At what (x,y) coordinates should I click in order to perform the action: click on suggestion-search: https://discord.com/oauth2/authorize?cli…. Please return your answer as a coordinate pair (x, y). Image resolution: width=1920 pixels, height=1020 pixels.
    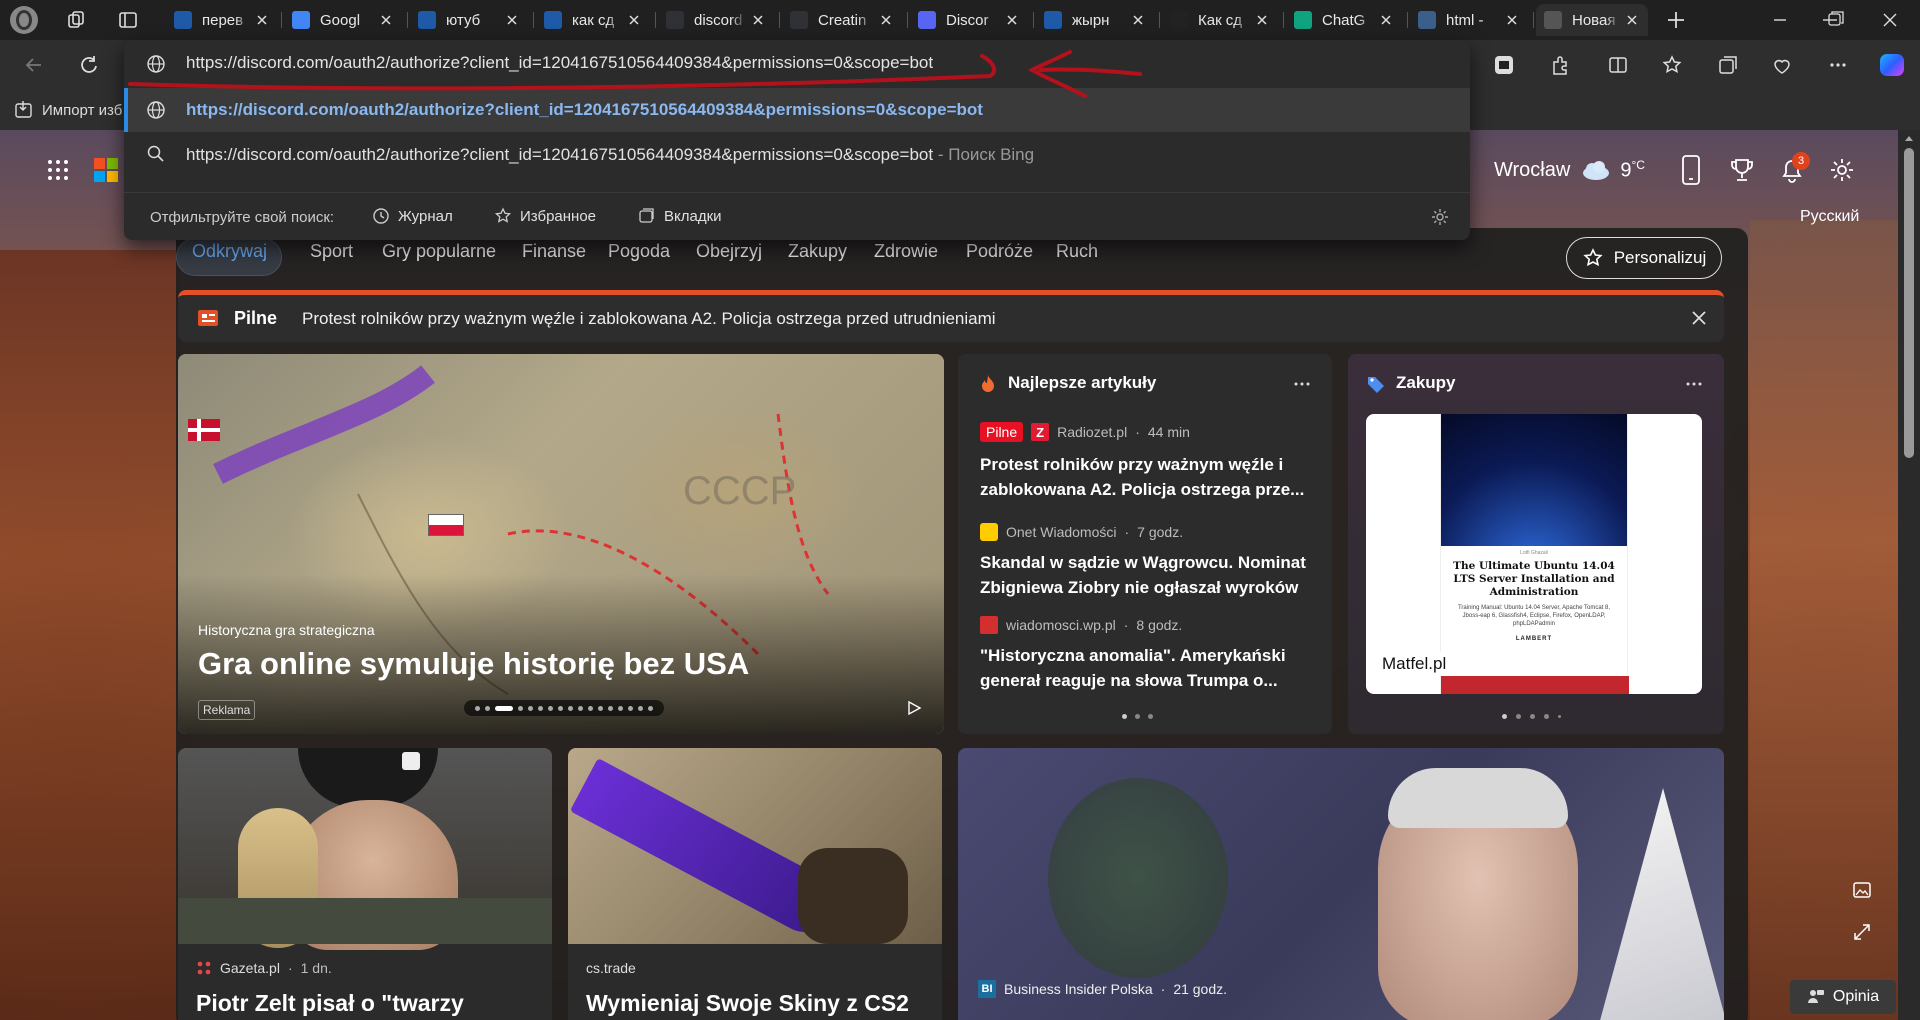
    Looking at the image, I should click on (797, 155).